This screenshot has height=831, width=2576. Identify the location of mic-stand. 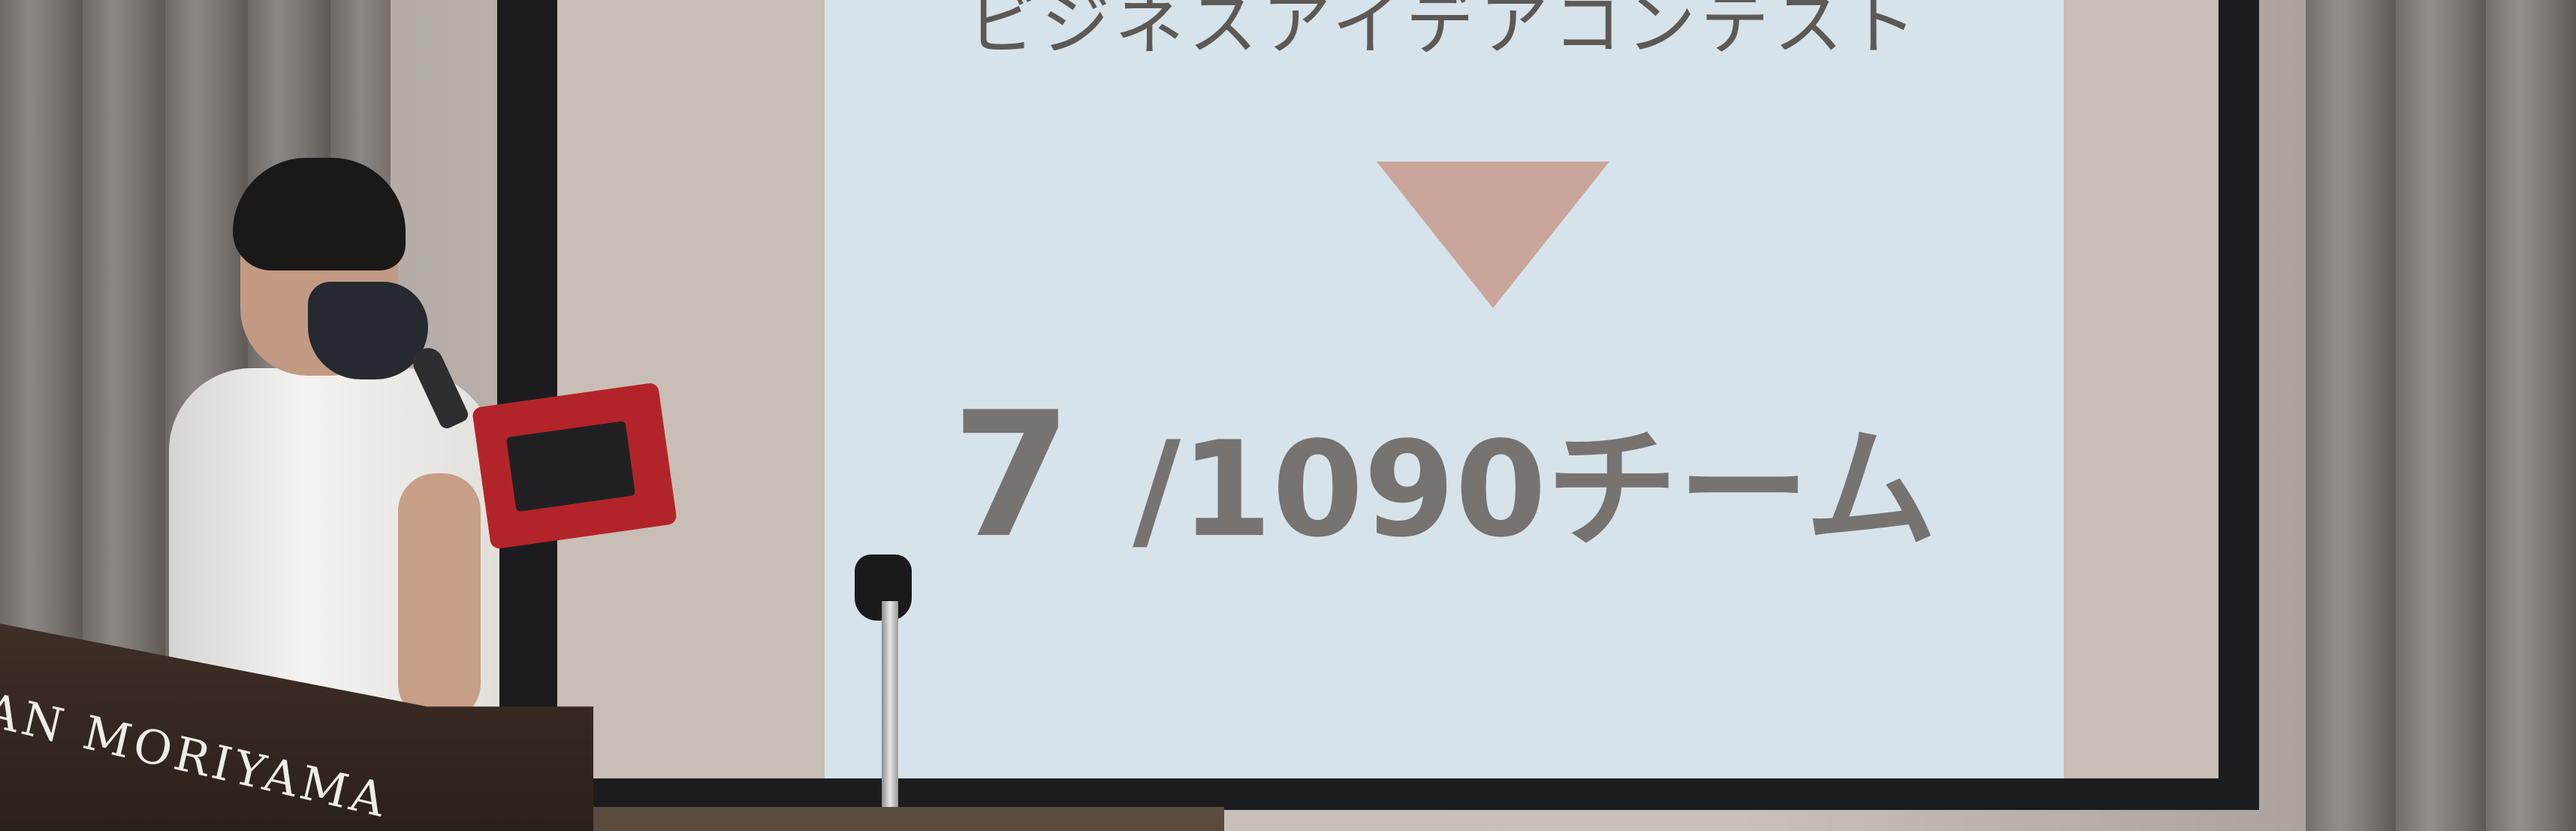
(890, 716).